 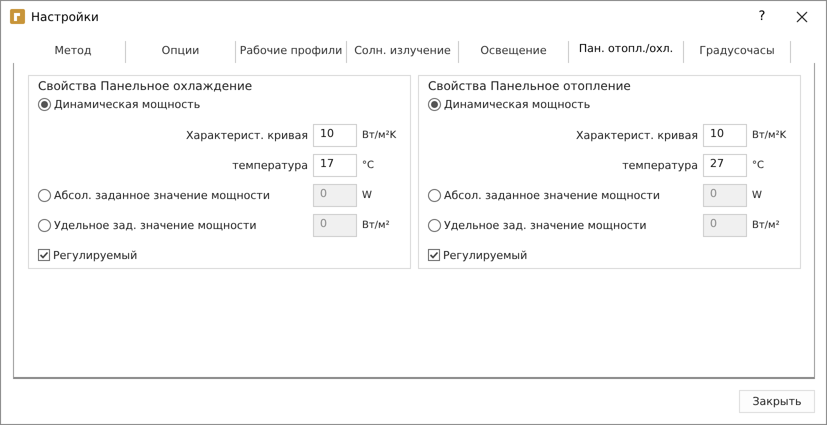 I want to click on window-title: Настройки, so click(x=65, y=17).